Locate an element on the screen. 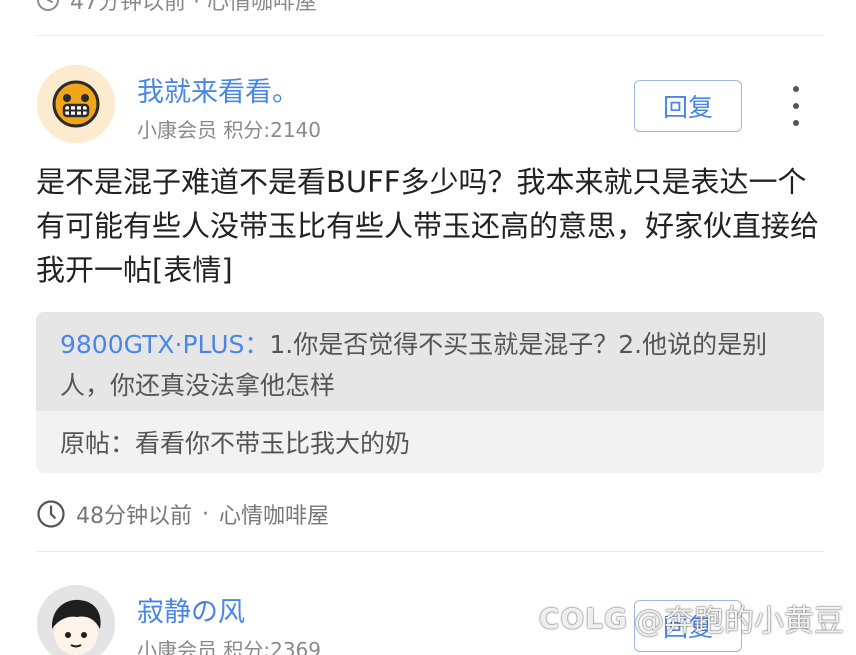 This screenshot has height=655, width=856. quoted-author: 9800GTX·PLUS： is located at coordinates (164, 344).